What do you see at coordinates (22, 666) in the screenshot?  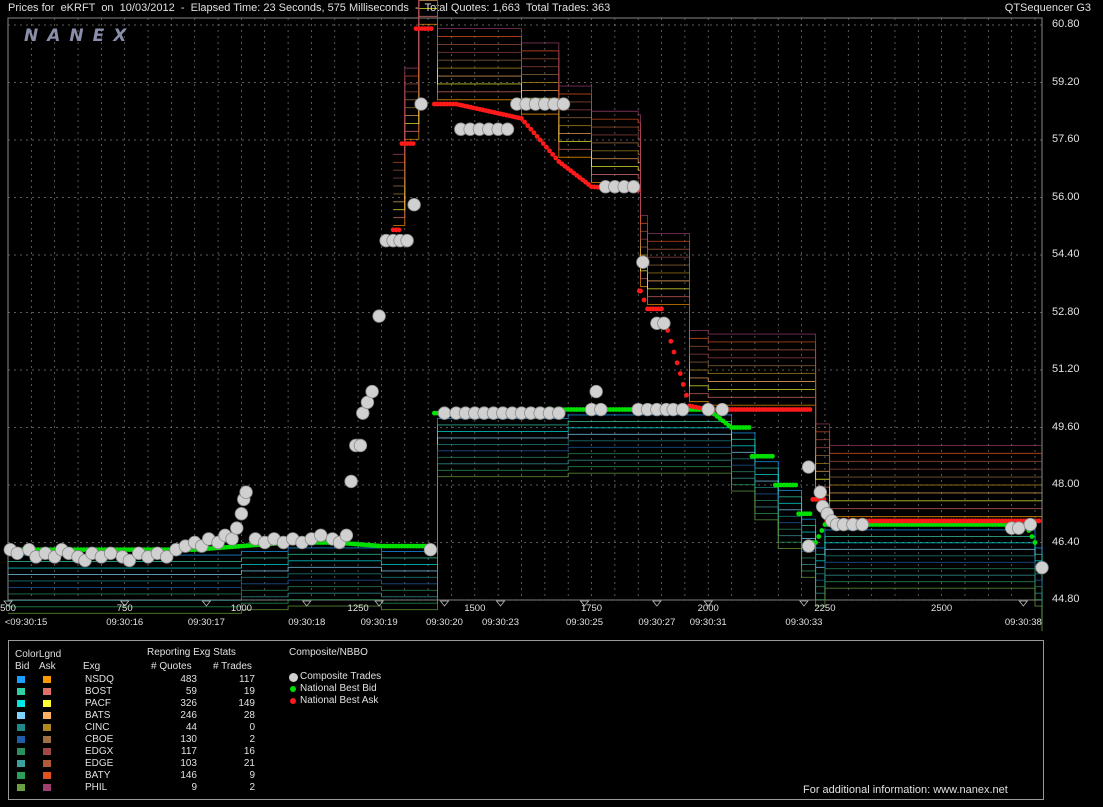 I see `legend-bid-header: Bid` at bounding box center [22, 666].